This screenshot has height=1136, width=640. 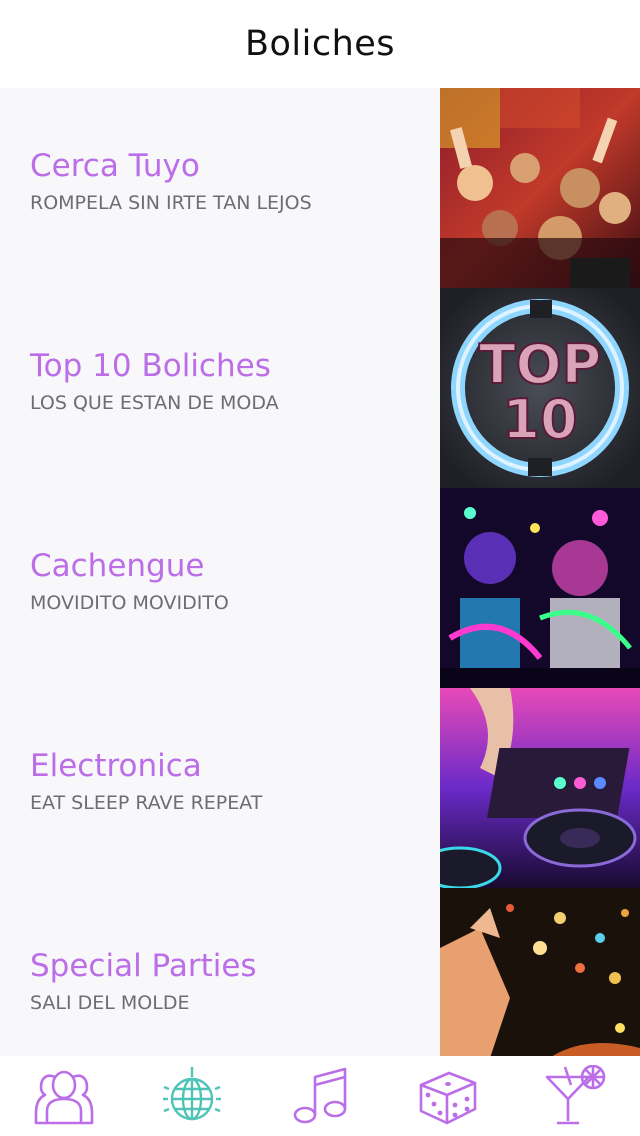 What do you see at coordinates (540, 588) in the screenshot?
I see `neon-party-photo` at bounding box center [540, 588].